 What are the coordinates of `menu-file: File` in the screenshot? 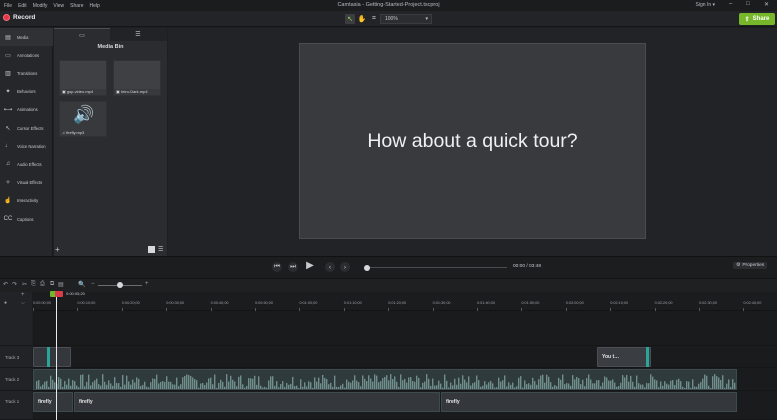 It's located at (8, 6).